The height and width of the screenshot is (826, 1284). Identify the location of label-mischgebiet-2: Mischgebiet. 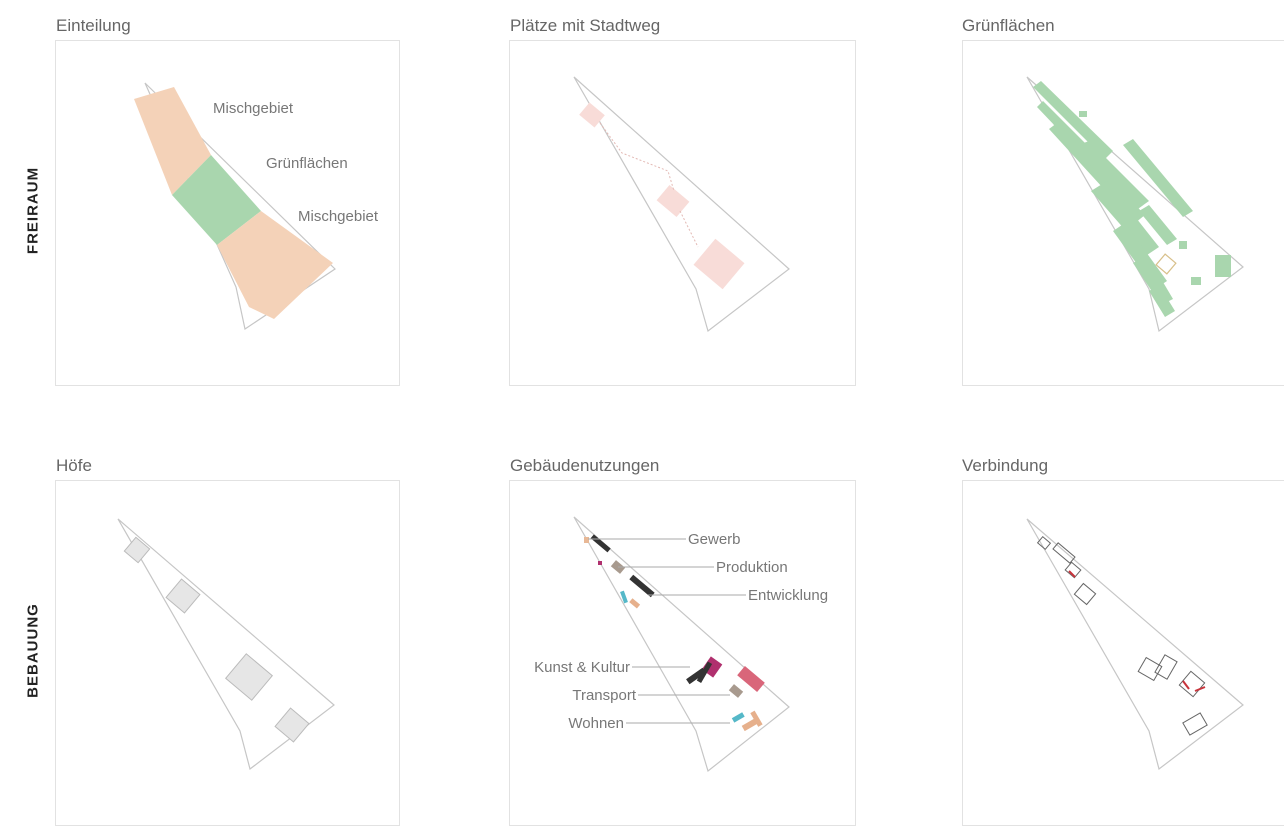
(338, 216).